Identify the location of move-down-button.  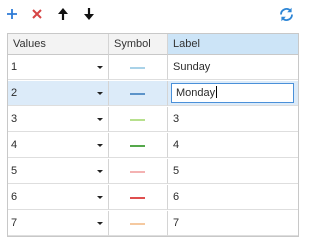
(89, 14).